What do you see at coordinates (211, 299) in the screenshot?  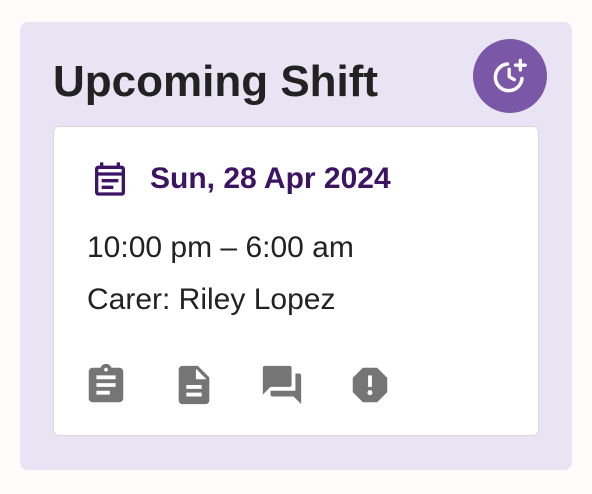 I see `carer-name: Carer: Riley Lopez` at bounding box center [211, 299].